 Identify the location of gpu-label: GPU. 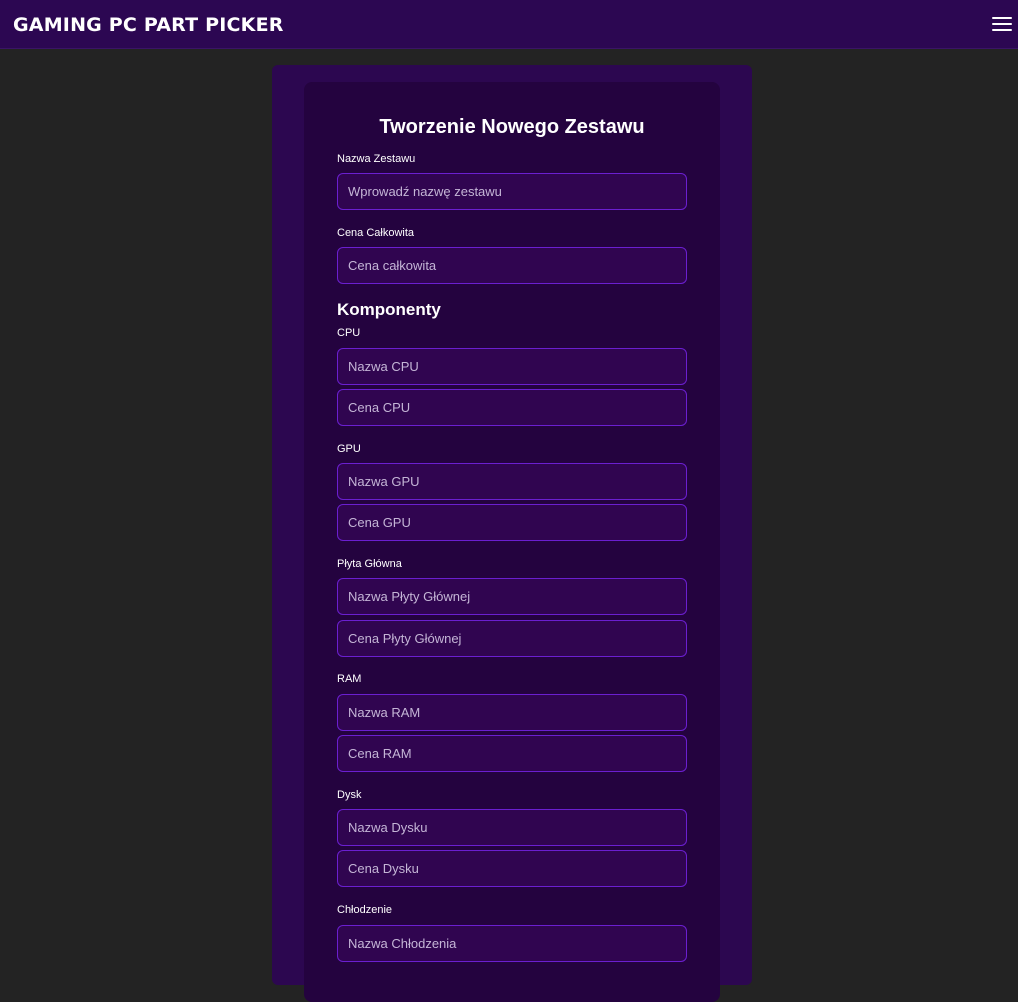
(349, 449).